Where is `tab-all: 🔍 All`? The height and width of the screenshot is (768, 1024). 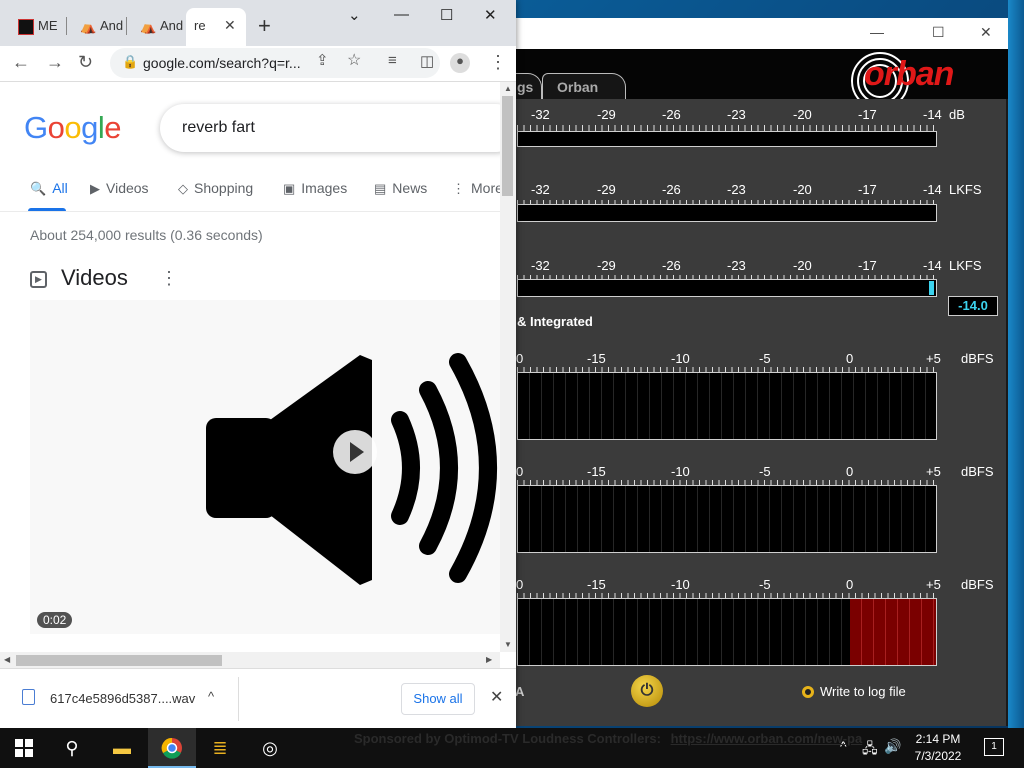 tab-all: 🔍 All is located at coordinates (49, 188).